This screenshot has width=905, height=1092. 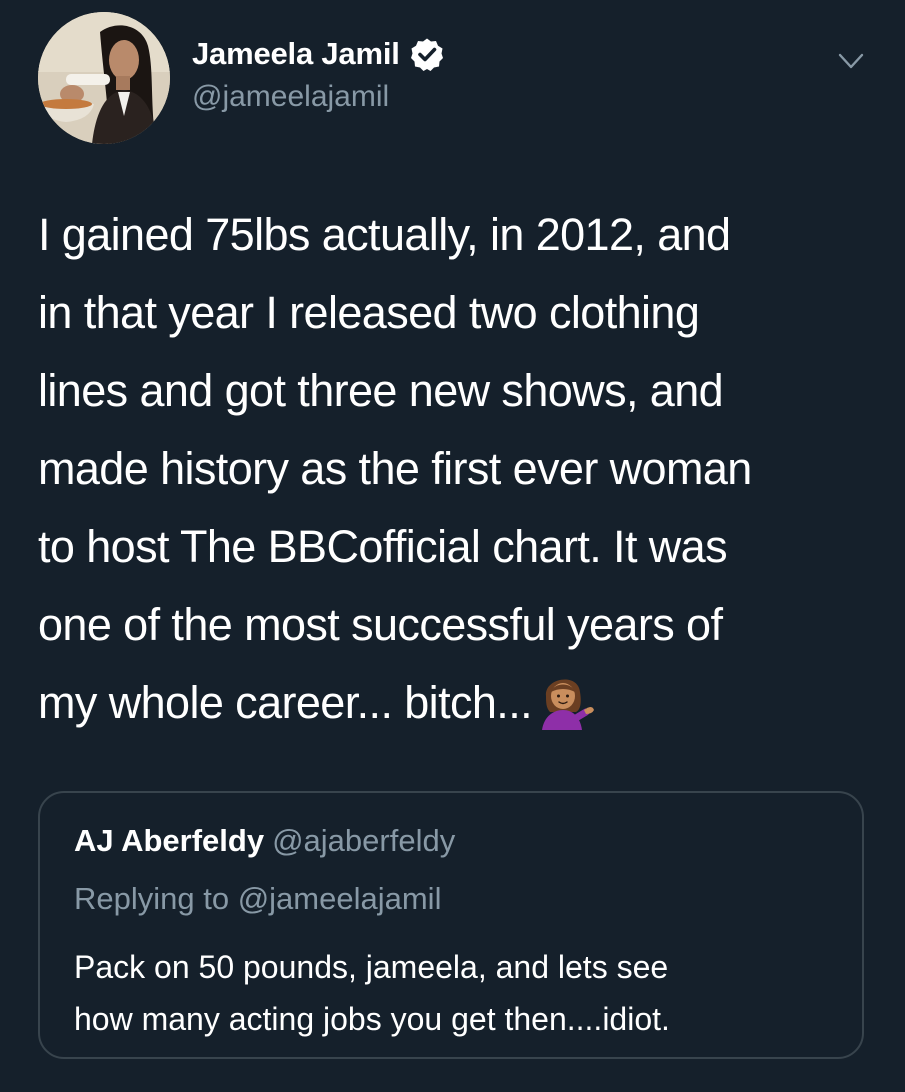 I want to click on tweet-text-line: in that year I released two clothing, so click(x=369, y=312).